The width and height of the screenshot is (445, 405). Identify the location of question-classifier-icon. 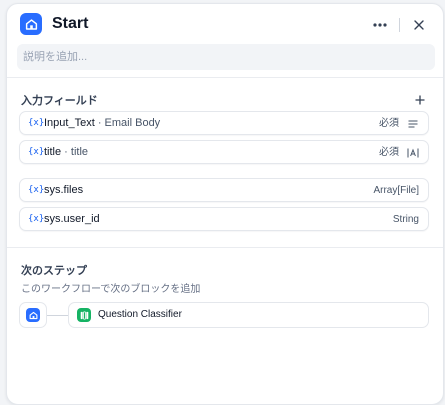
(84, 315).